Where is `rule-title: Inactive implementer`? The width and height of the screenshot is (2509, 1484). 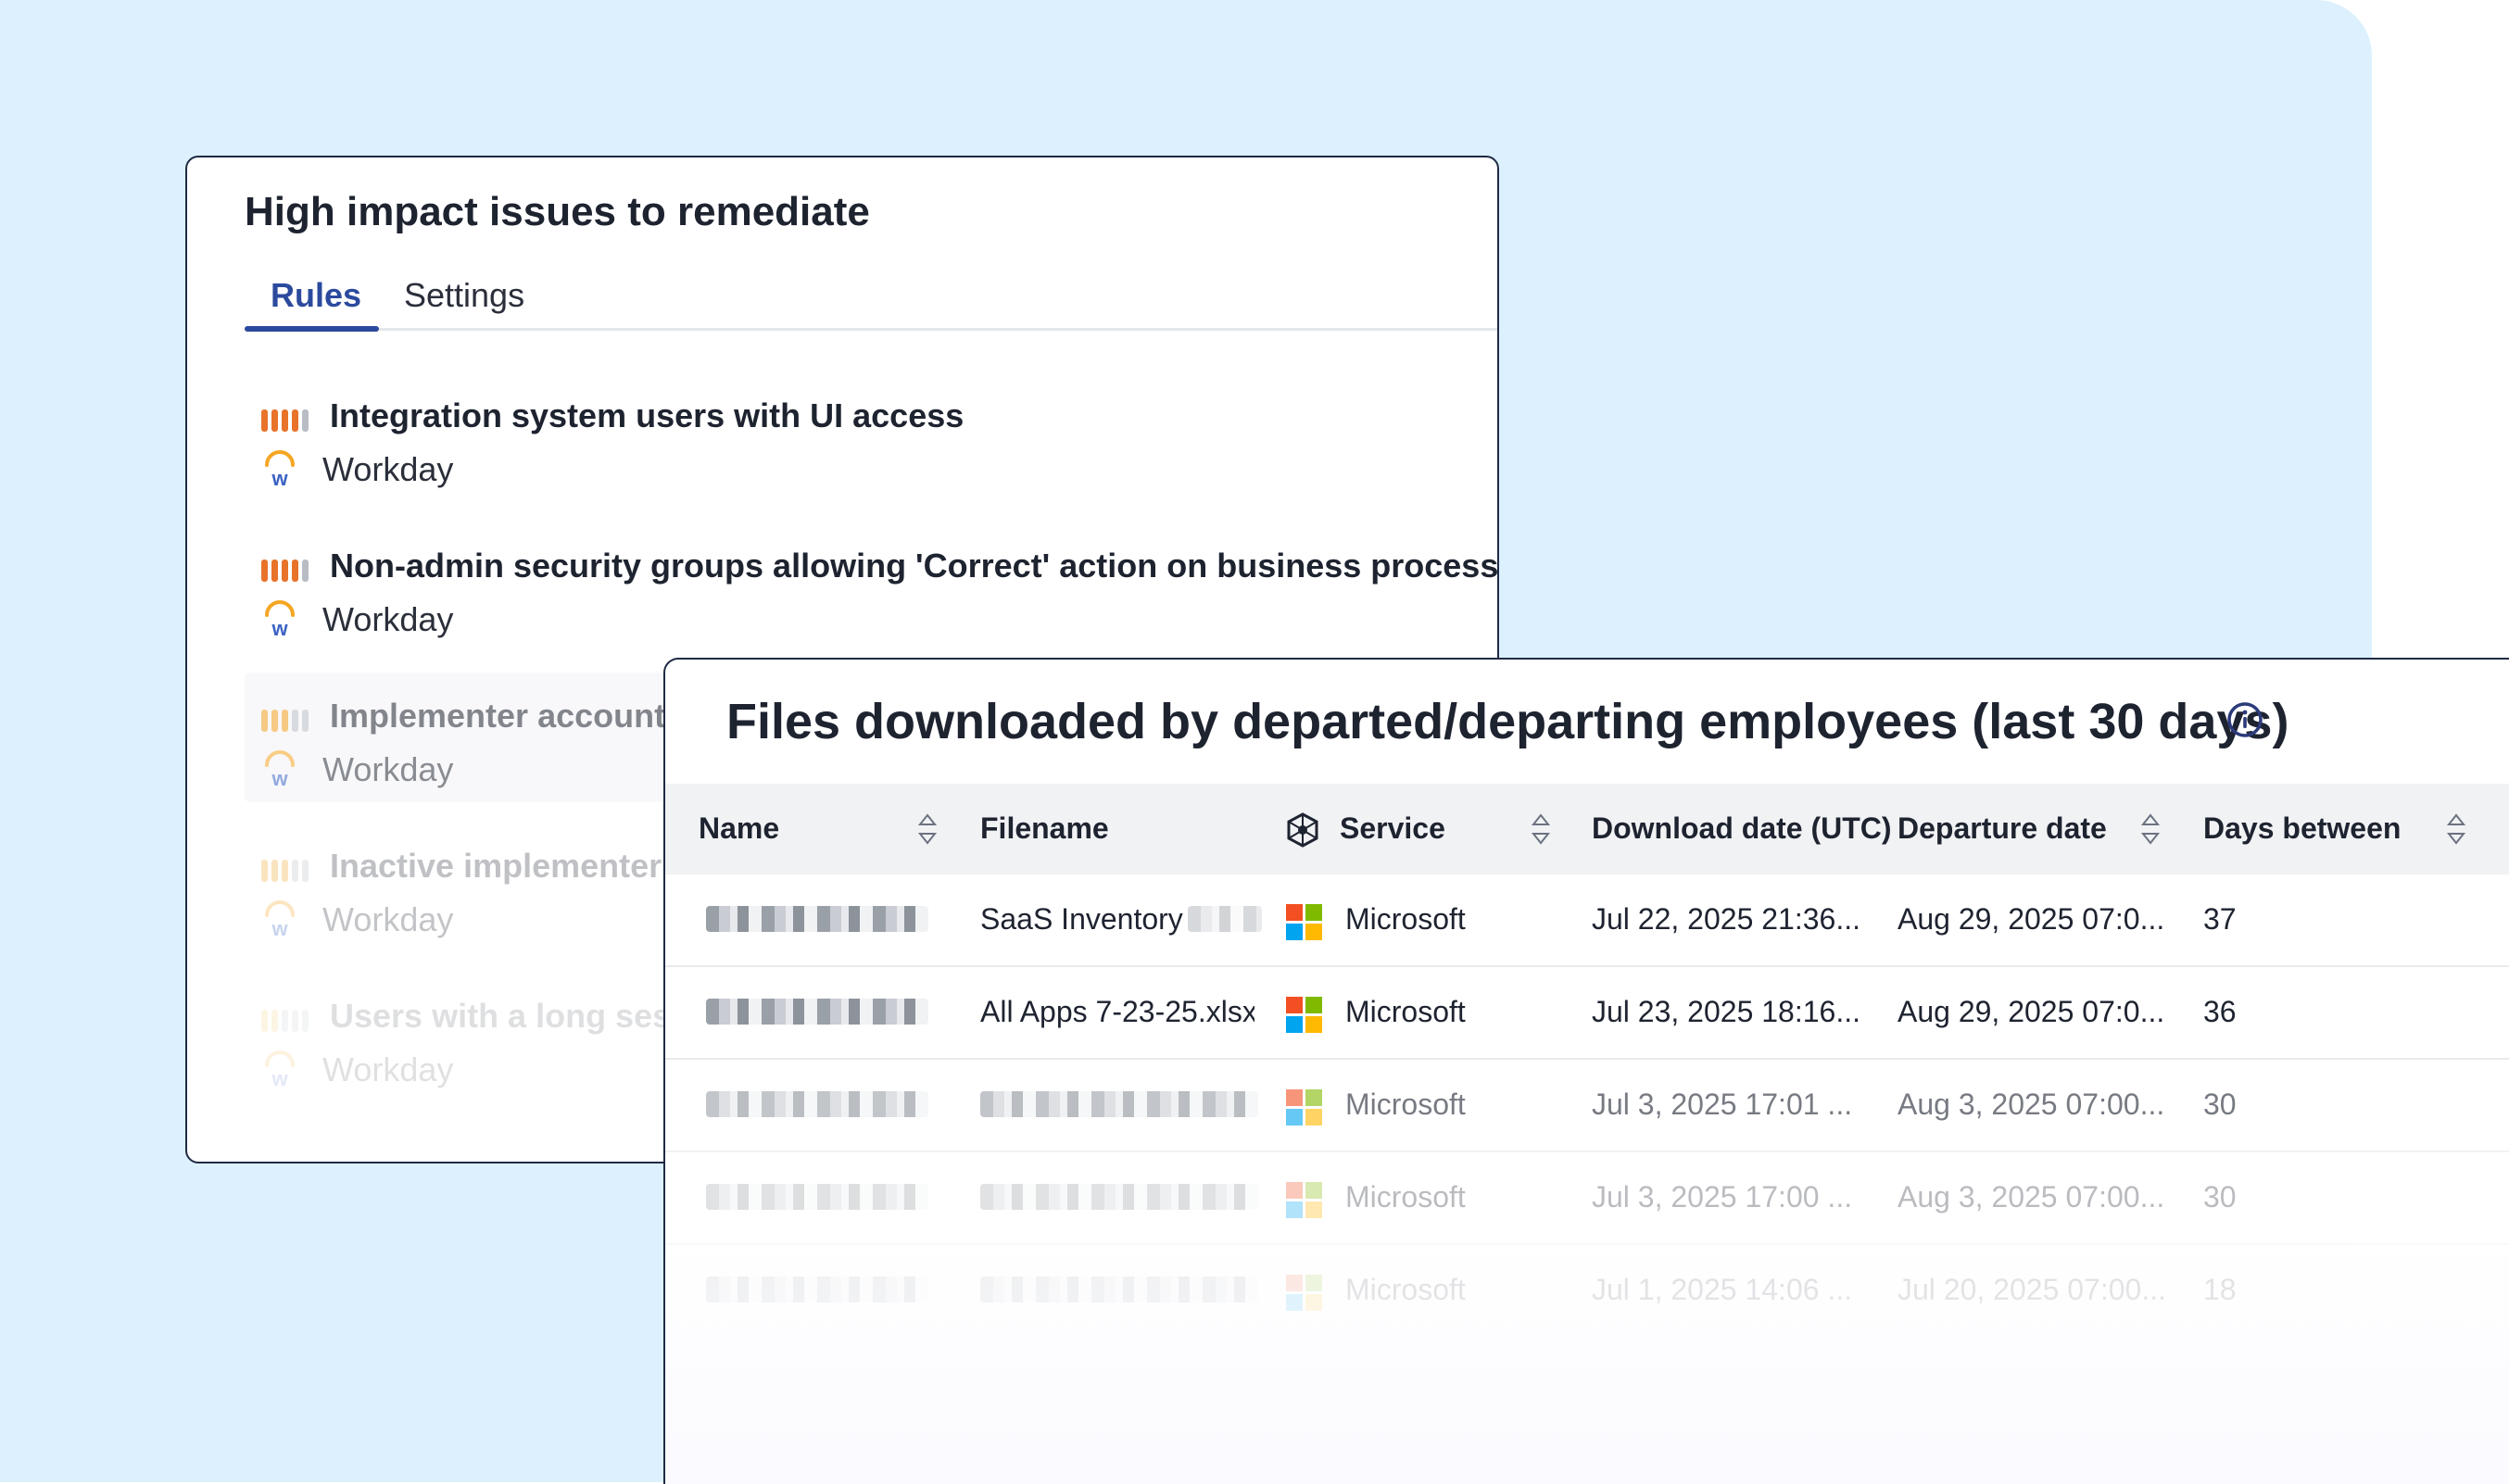 rule-title: Inactive implementer is located at coordinates (496, 866).